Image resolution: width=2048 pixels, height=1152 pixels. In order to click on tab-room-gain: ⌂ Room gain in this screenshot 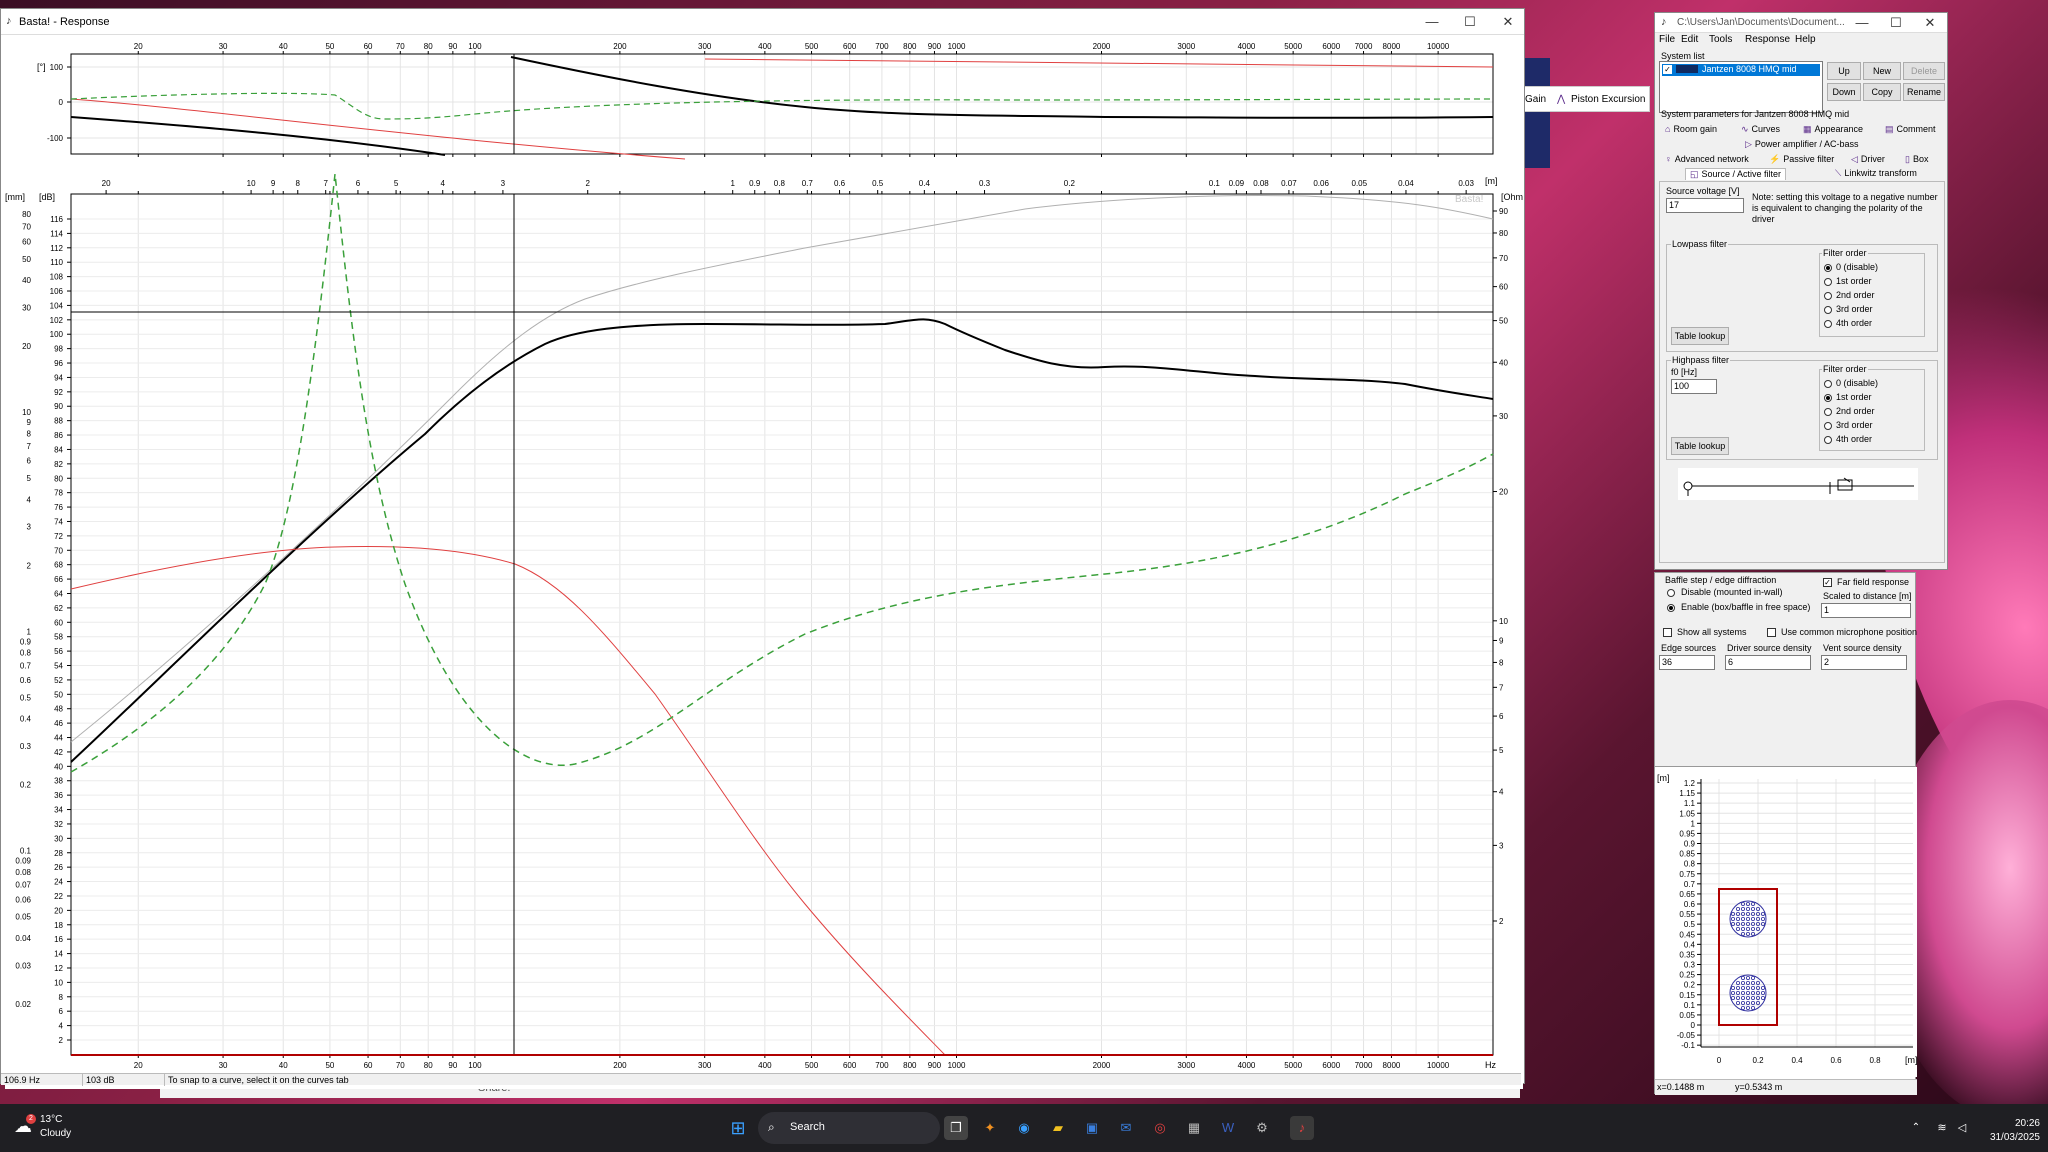, I will do `click(1691, 129)`.